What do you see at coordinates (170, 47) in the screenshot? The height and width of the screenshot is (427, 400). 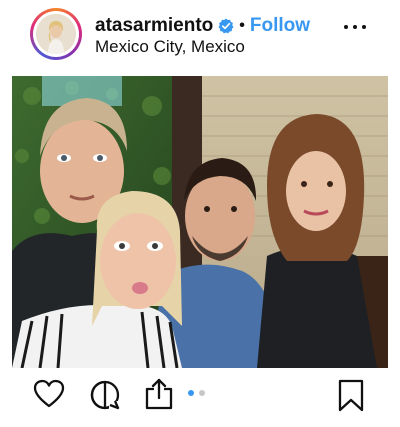 I see `location-link: Mexico City, Mexico` at bounding box center [170, 47].